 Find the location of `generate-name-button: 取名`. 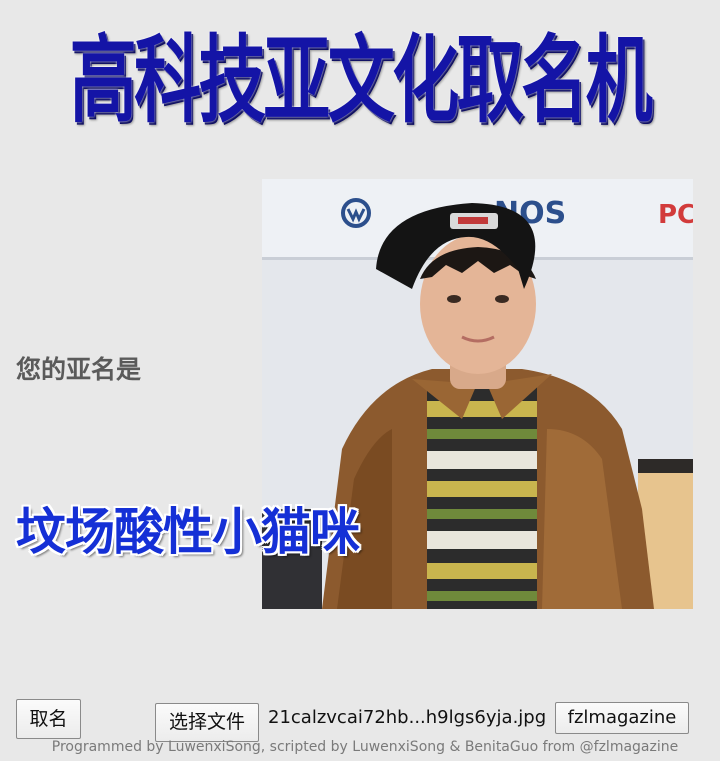

generate-name-button: 取名 is located at coordinates (48, 719).